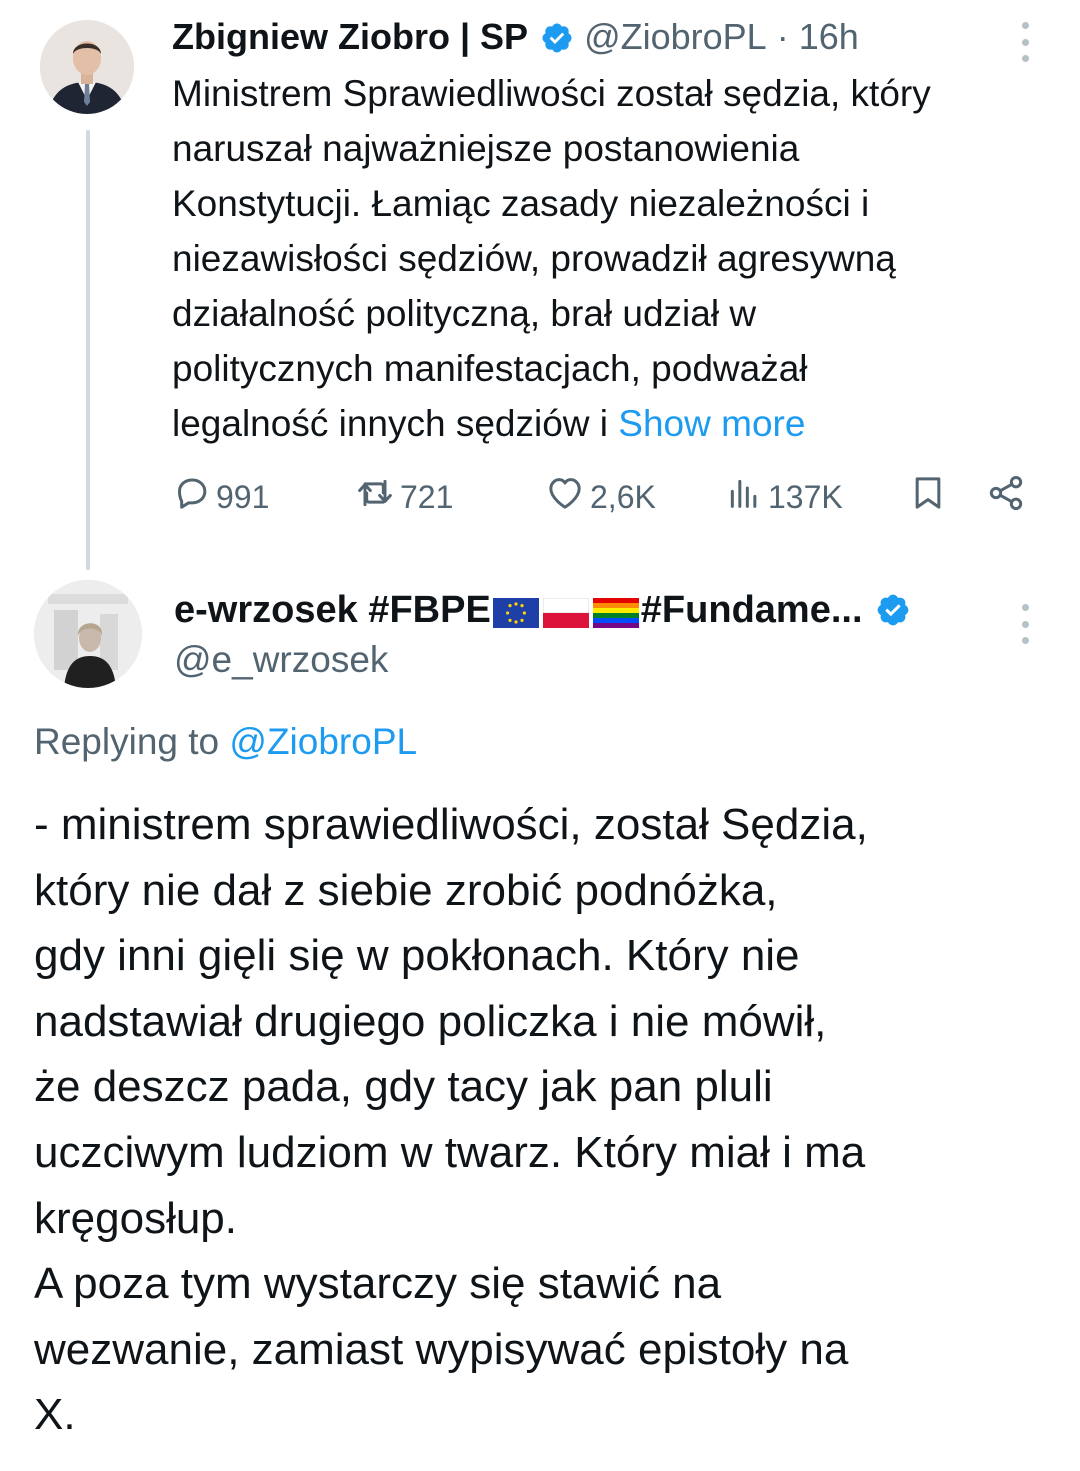 The height and width of the screenshot is (1471, 1080). What do you see at coordinates (55, 1415) in the screenshot?
I see `tweet2-text-line: X.` at bounding box center [55, 1415].